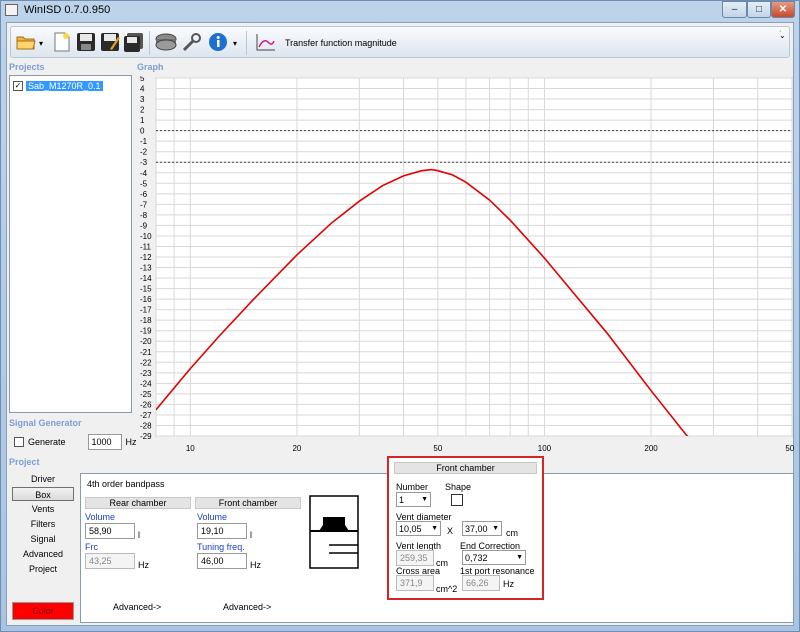  What do you see at coordinates (494, 557) in the screenshot?
I see `end-correction-select: 0,732 ▼` at bounding box center [494, 557].